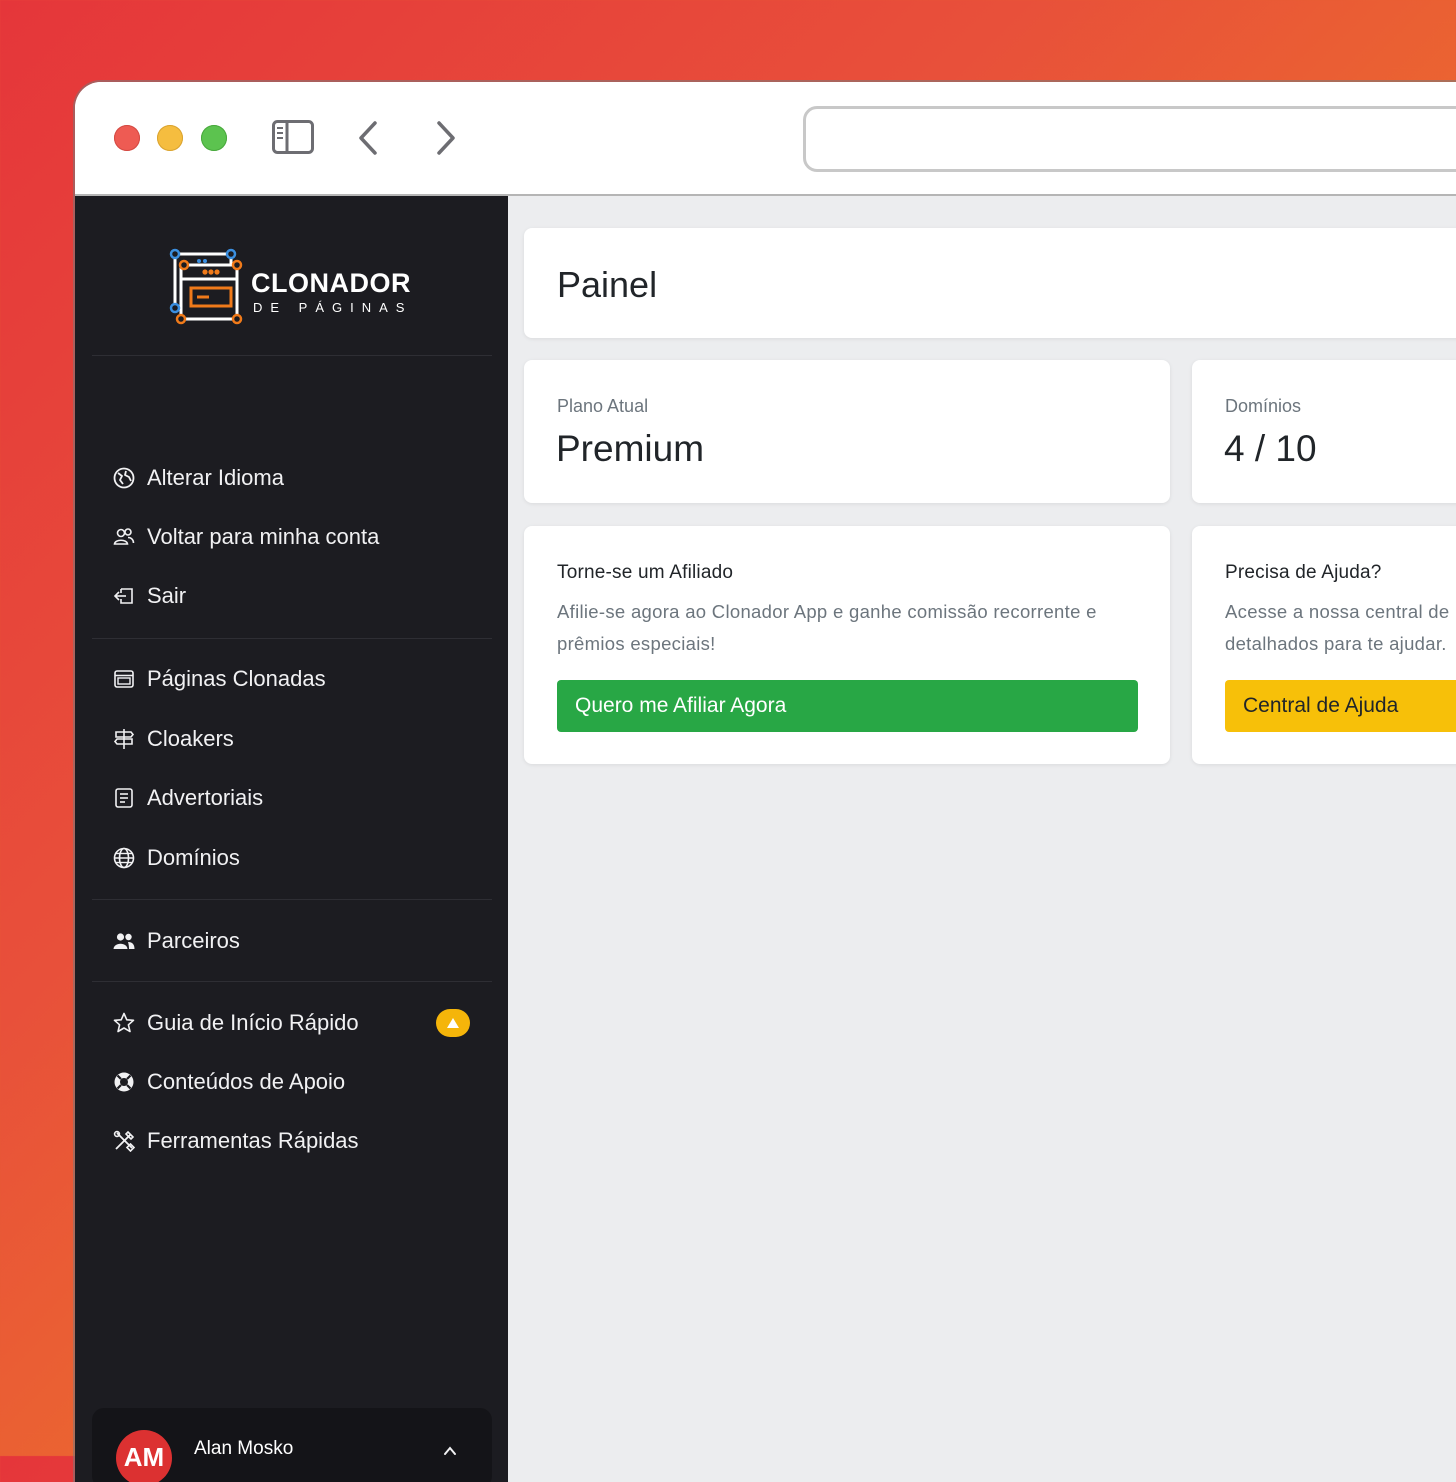 This screenshot has height=1482, width=1456. Describe the element at coordinates (236, 678) in the screenshot. I see `sidebar-item-label: Páginas Clonadas` at that location.